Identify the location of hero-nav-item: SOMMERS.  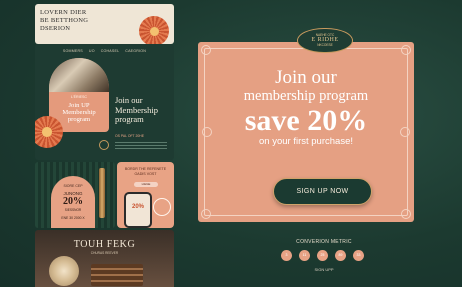
(73, 53).